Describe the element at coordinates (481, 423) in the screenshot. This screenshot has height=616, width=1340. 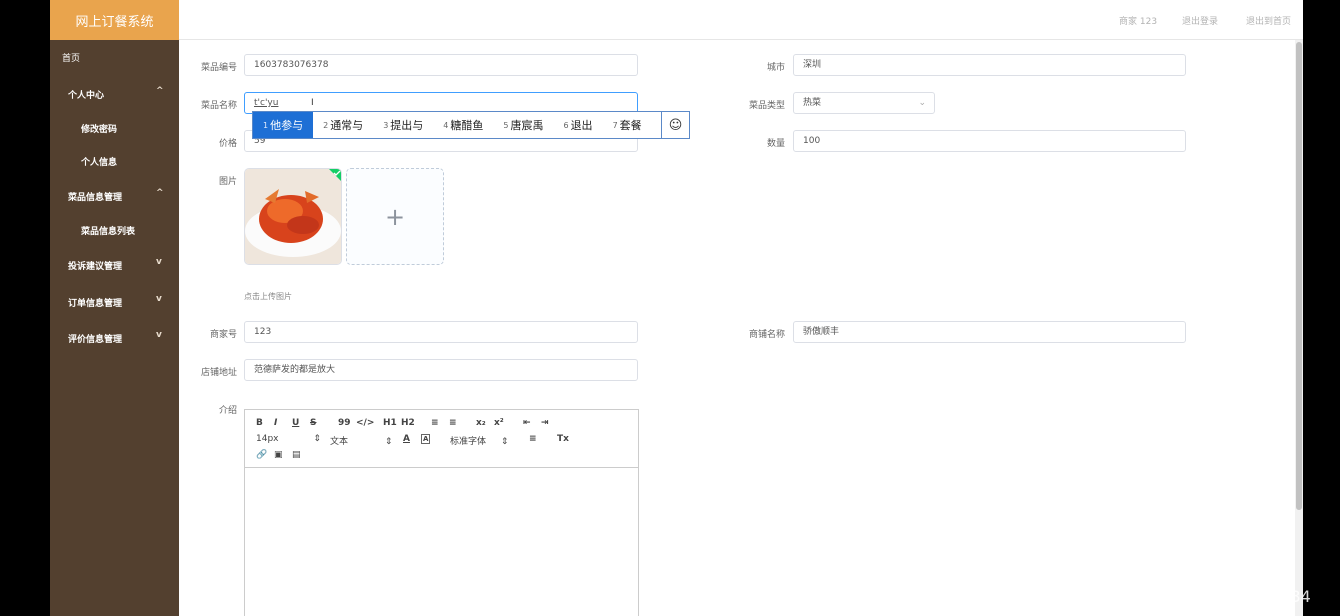
I see `subscript-button: x₂` at that location.